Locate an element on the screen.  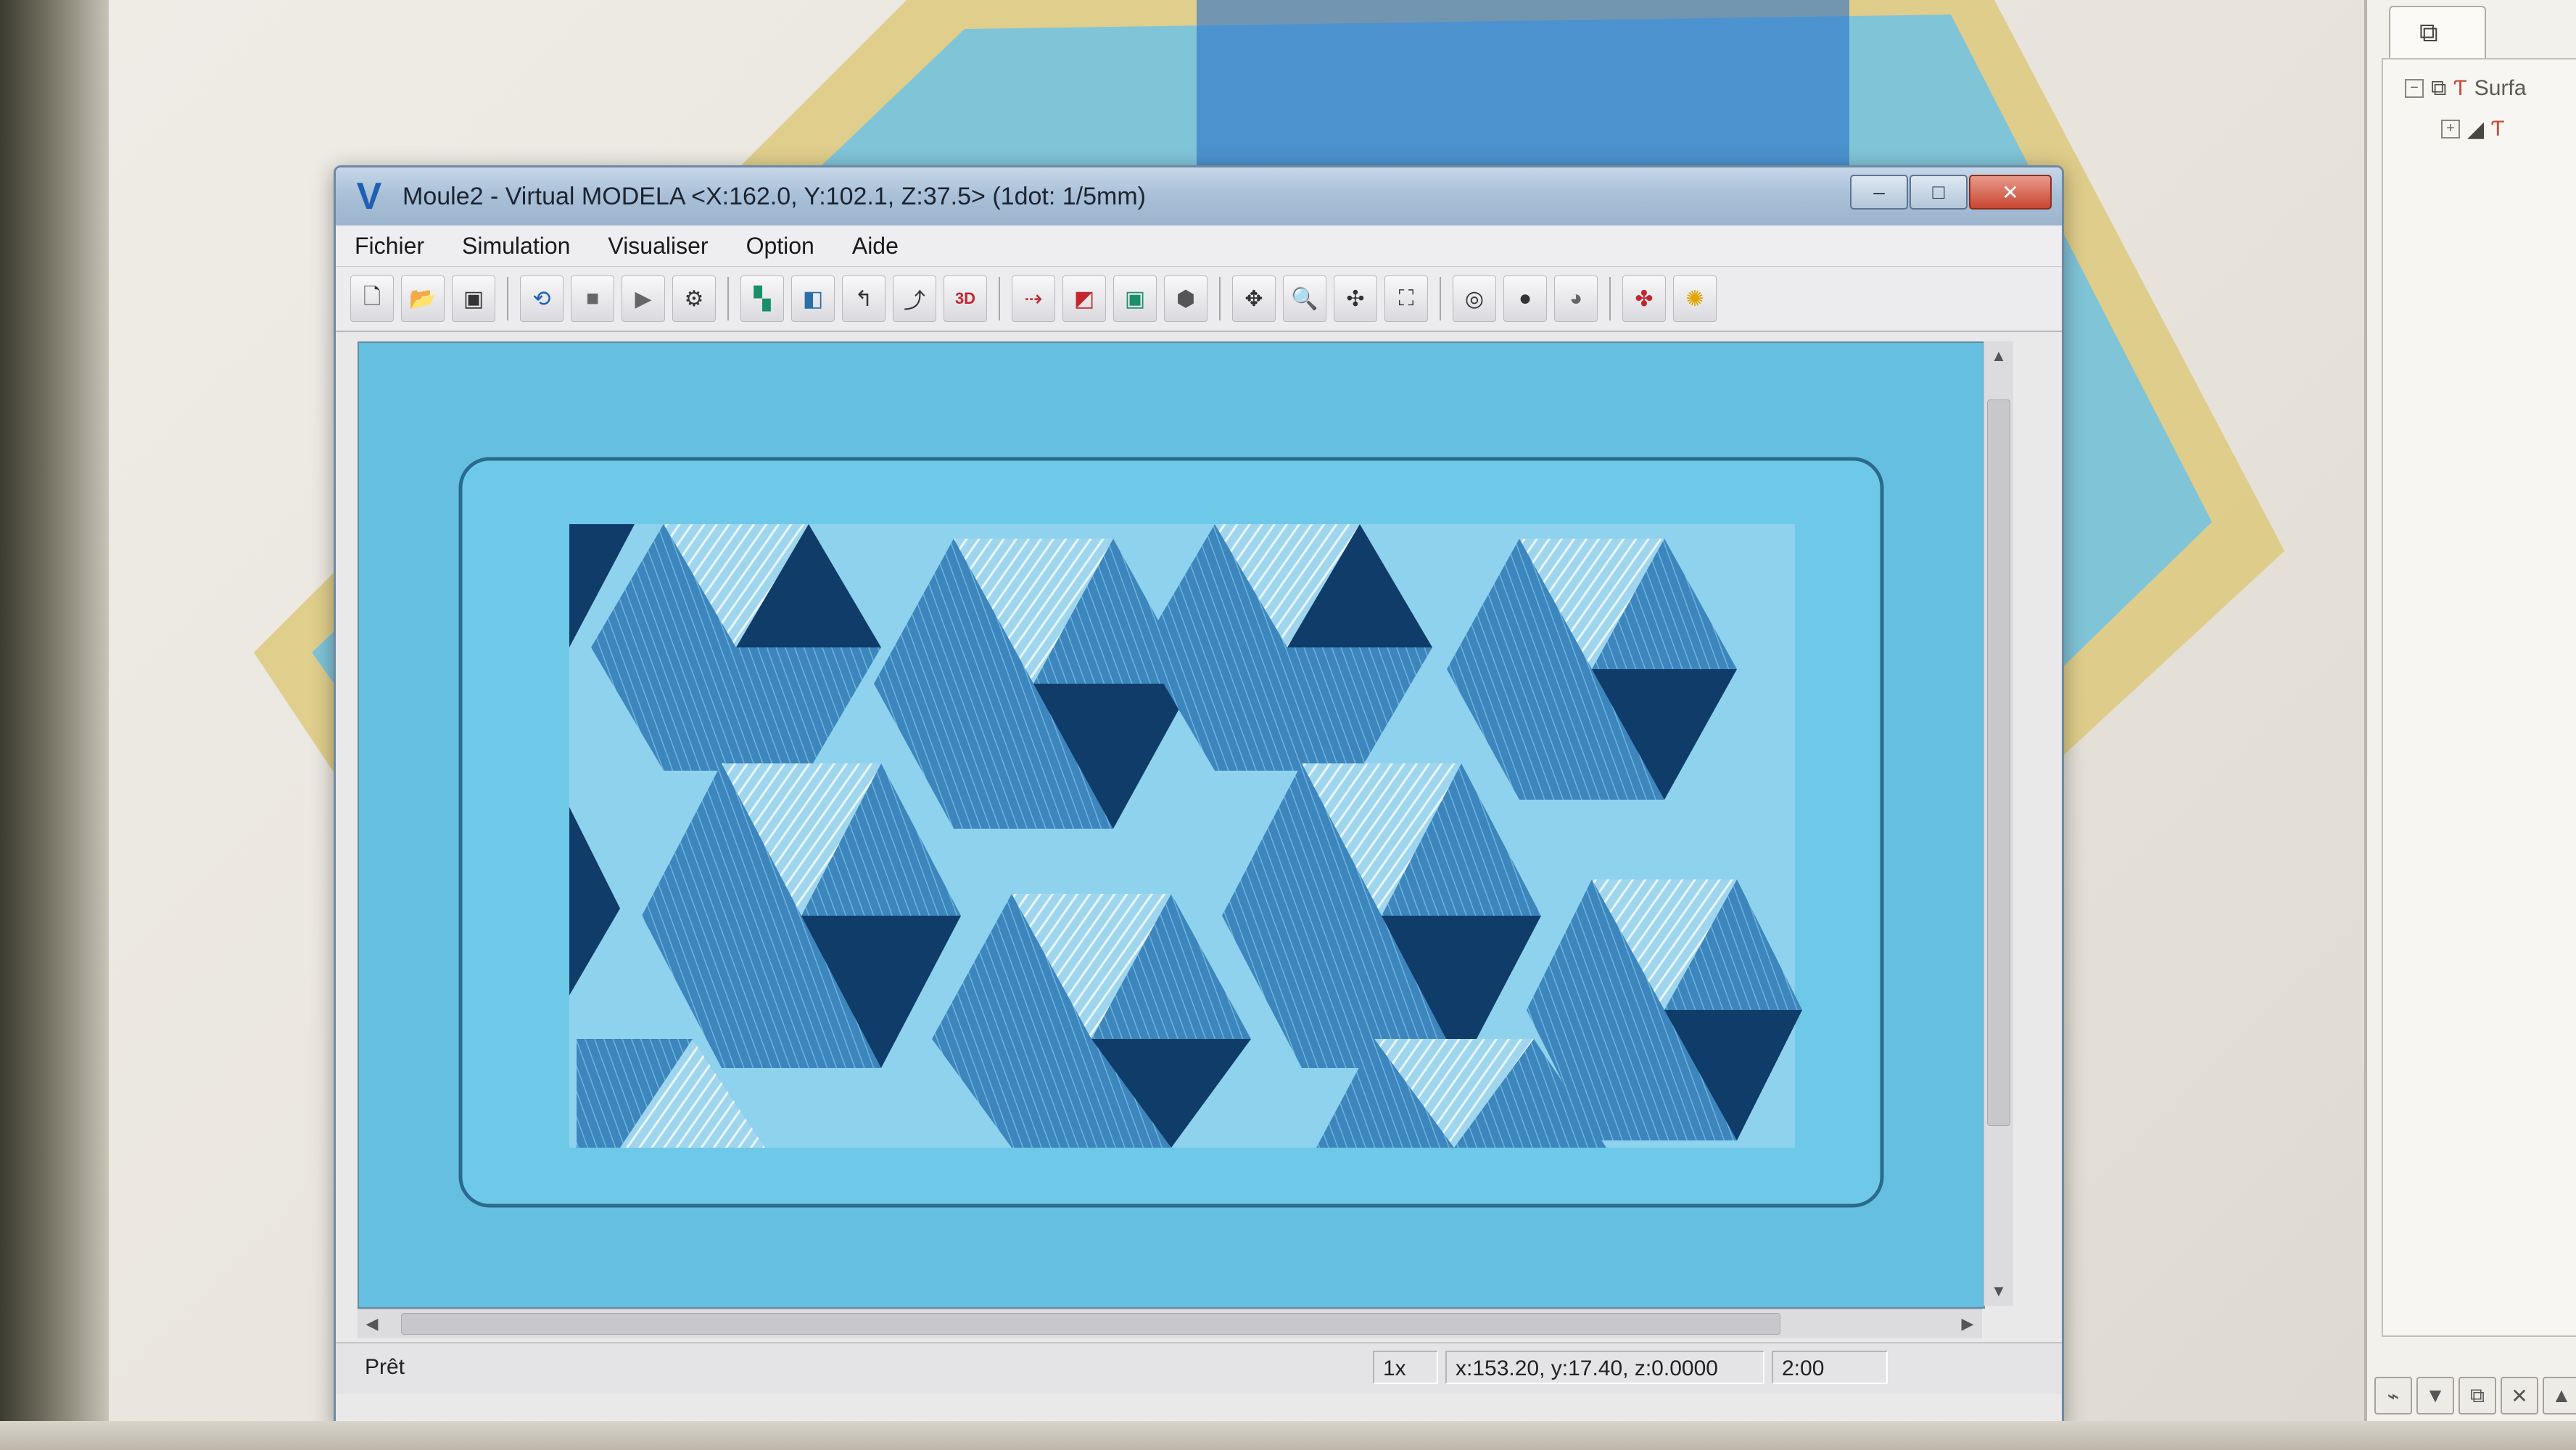
path-icon: ↰ is located at coordinates (864, 299).